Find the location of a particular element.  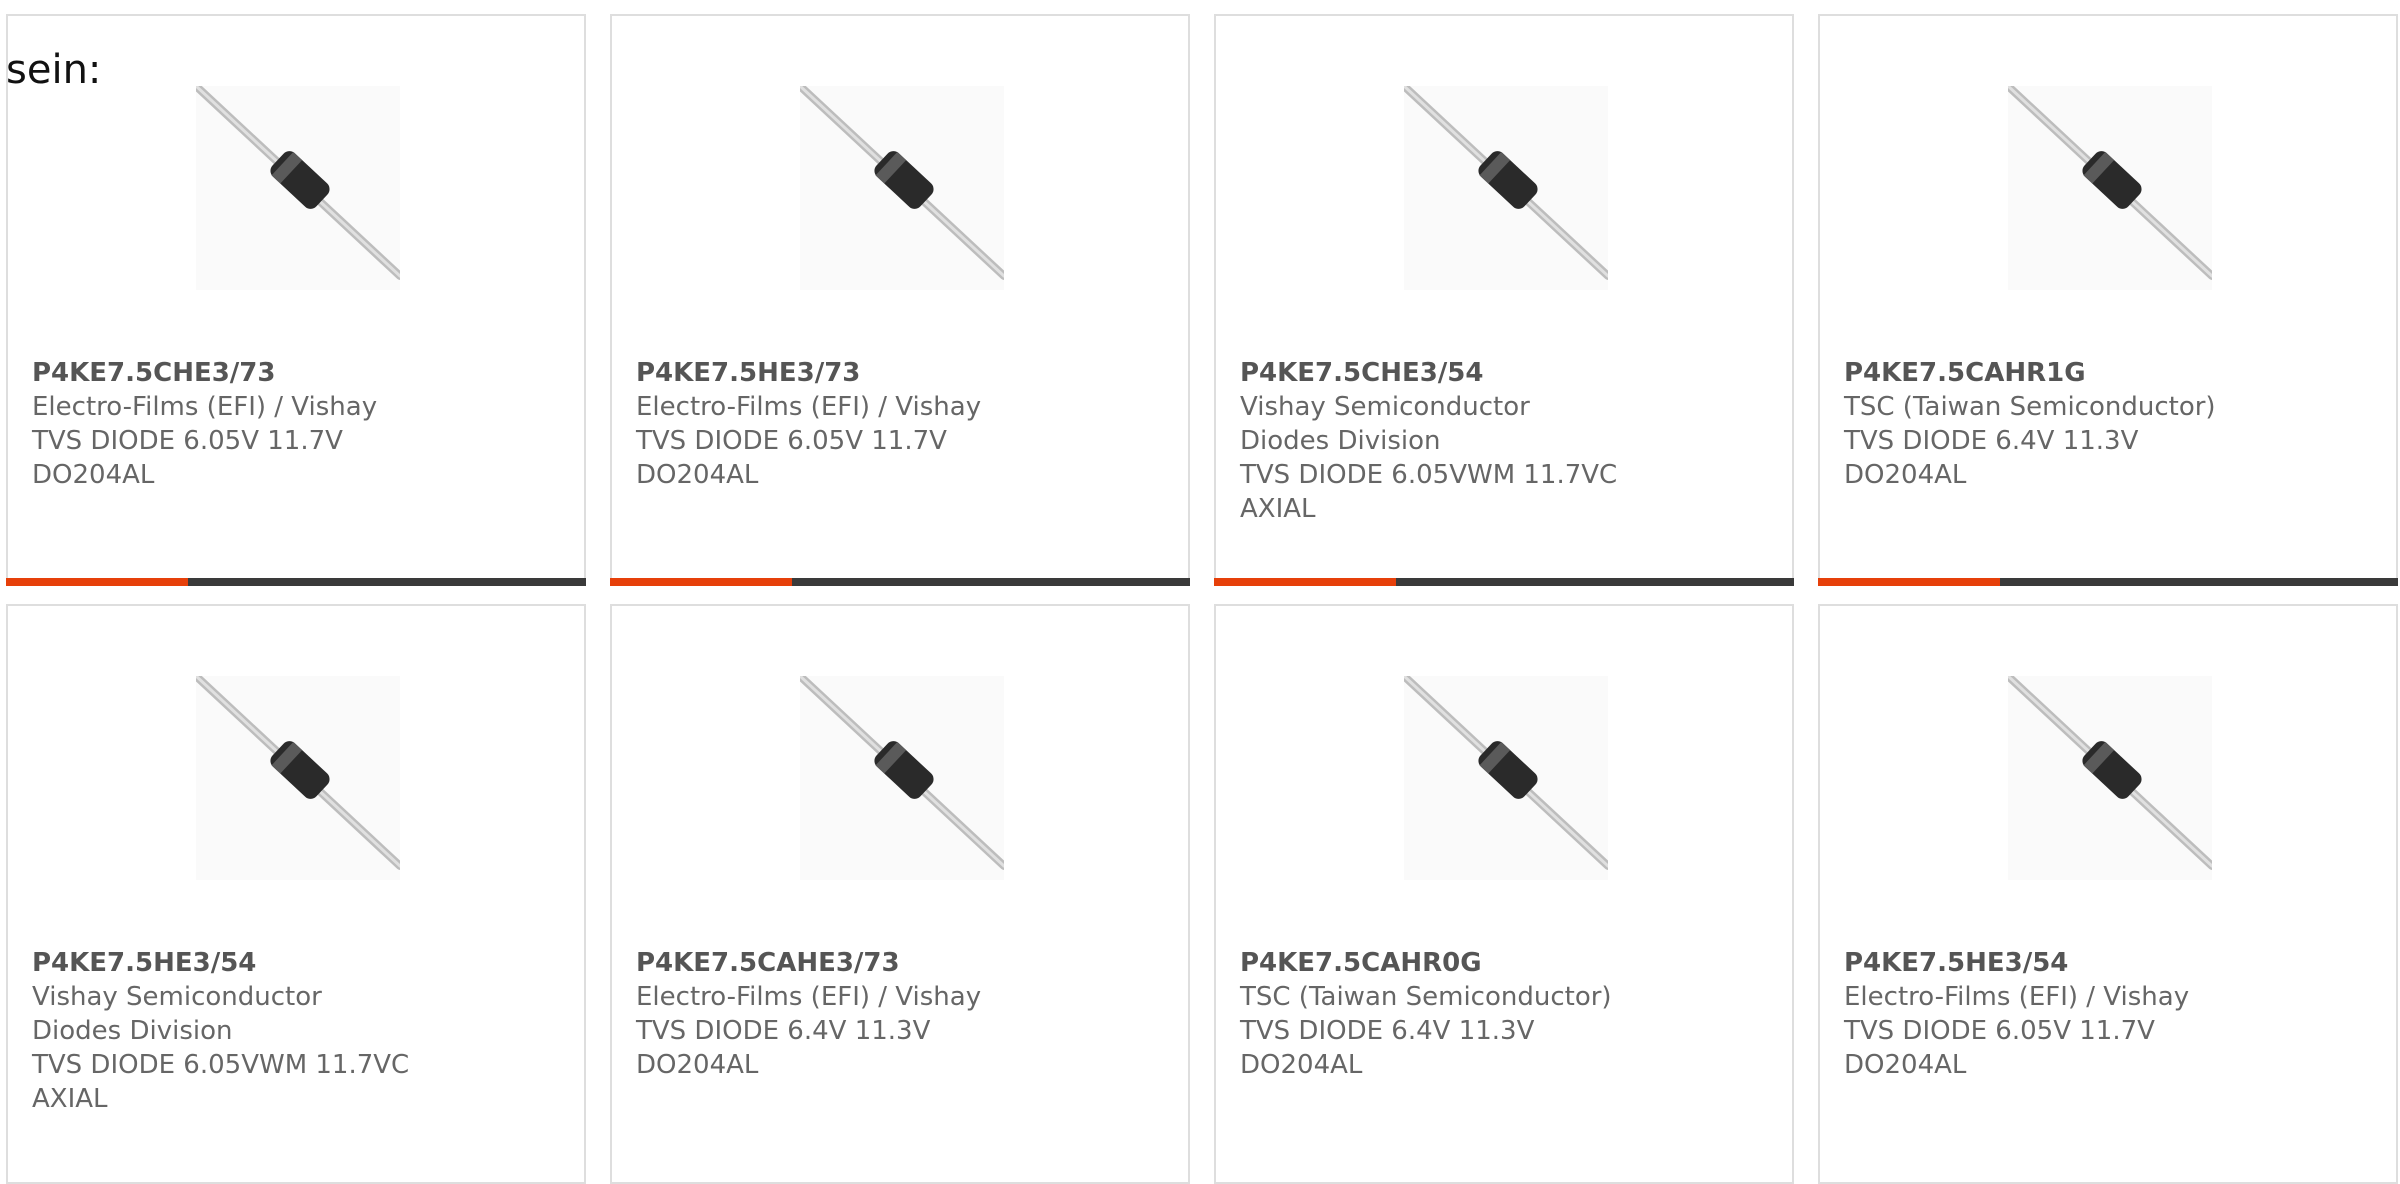

part-number-link: P4KE7.5CHE3/73 is located at coordinates (222, 373).